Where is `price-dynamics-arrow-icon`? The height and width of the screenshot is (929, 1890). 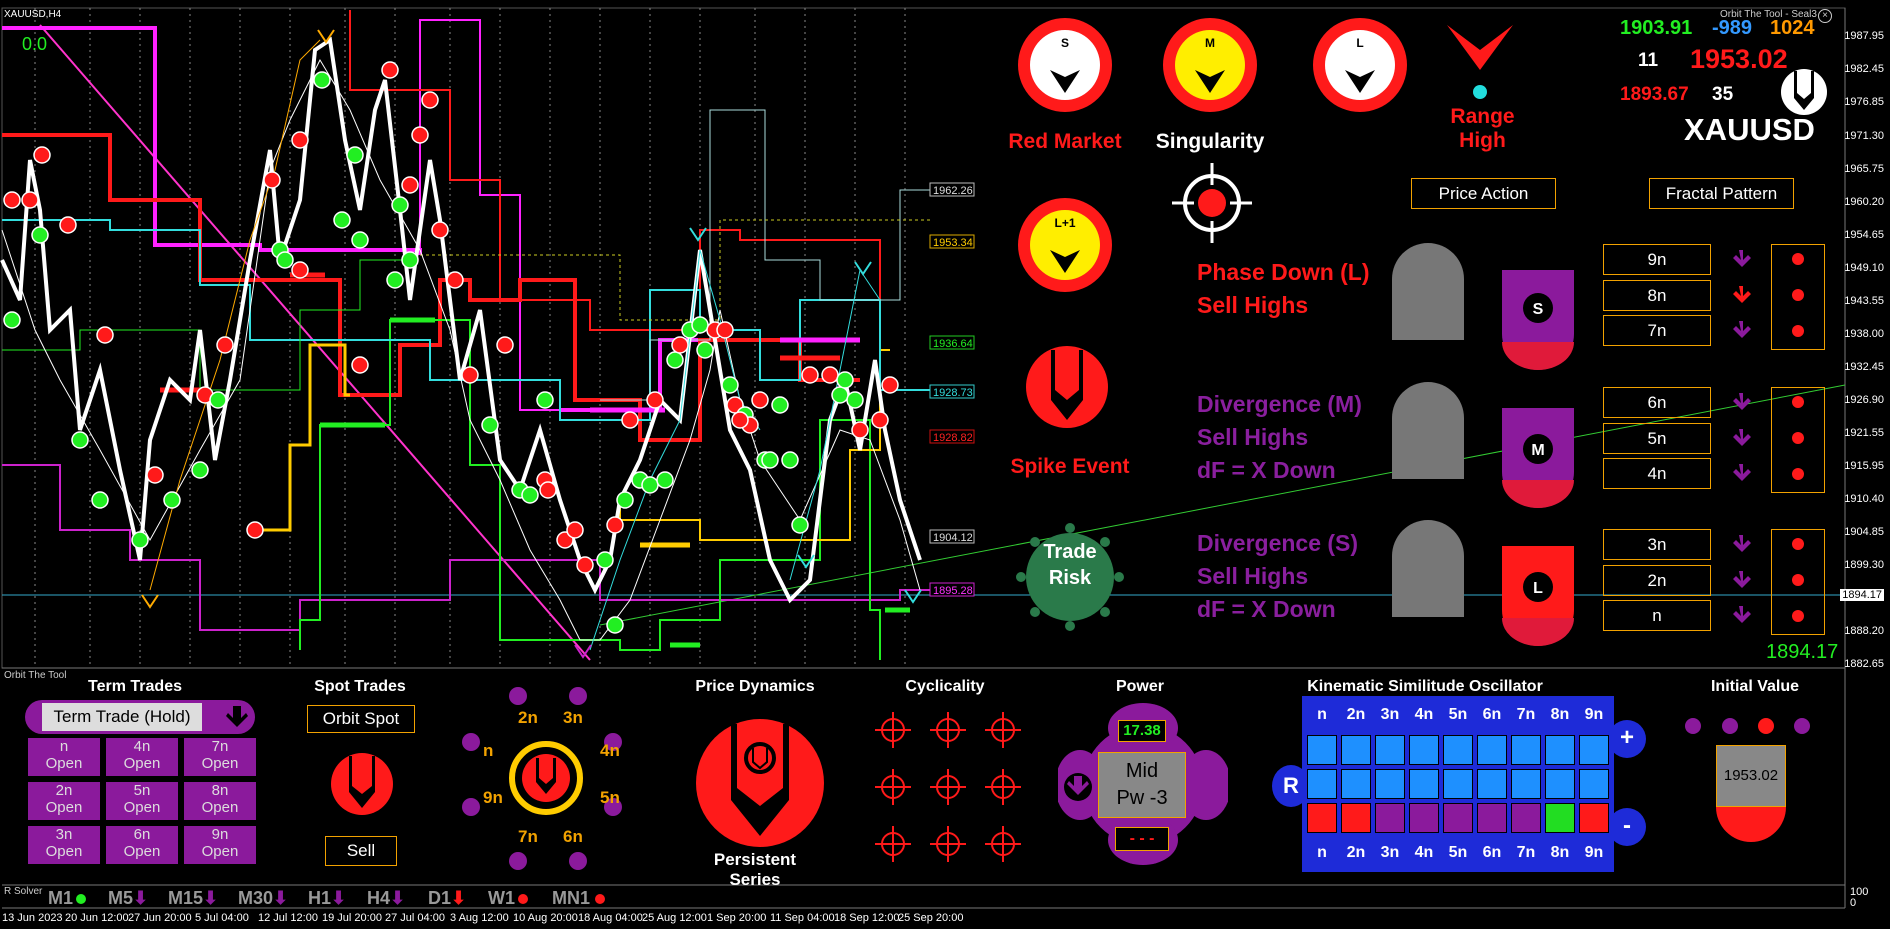 price-dynamics-arrow-icon is located at coordinates (760, 783).